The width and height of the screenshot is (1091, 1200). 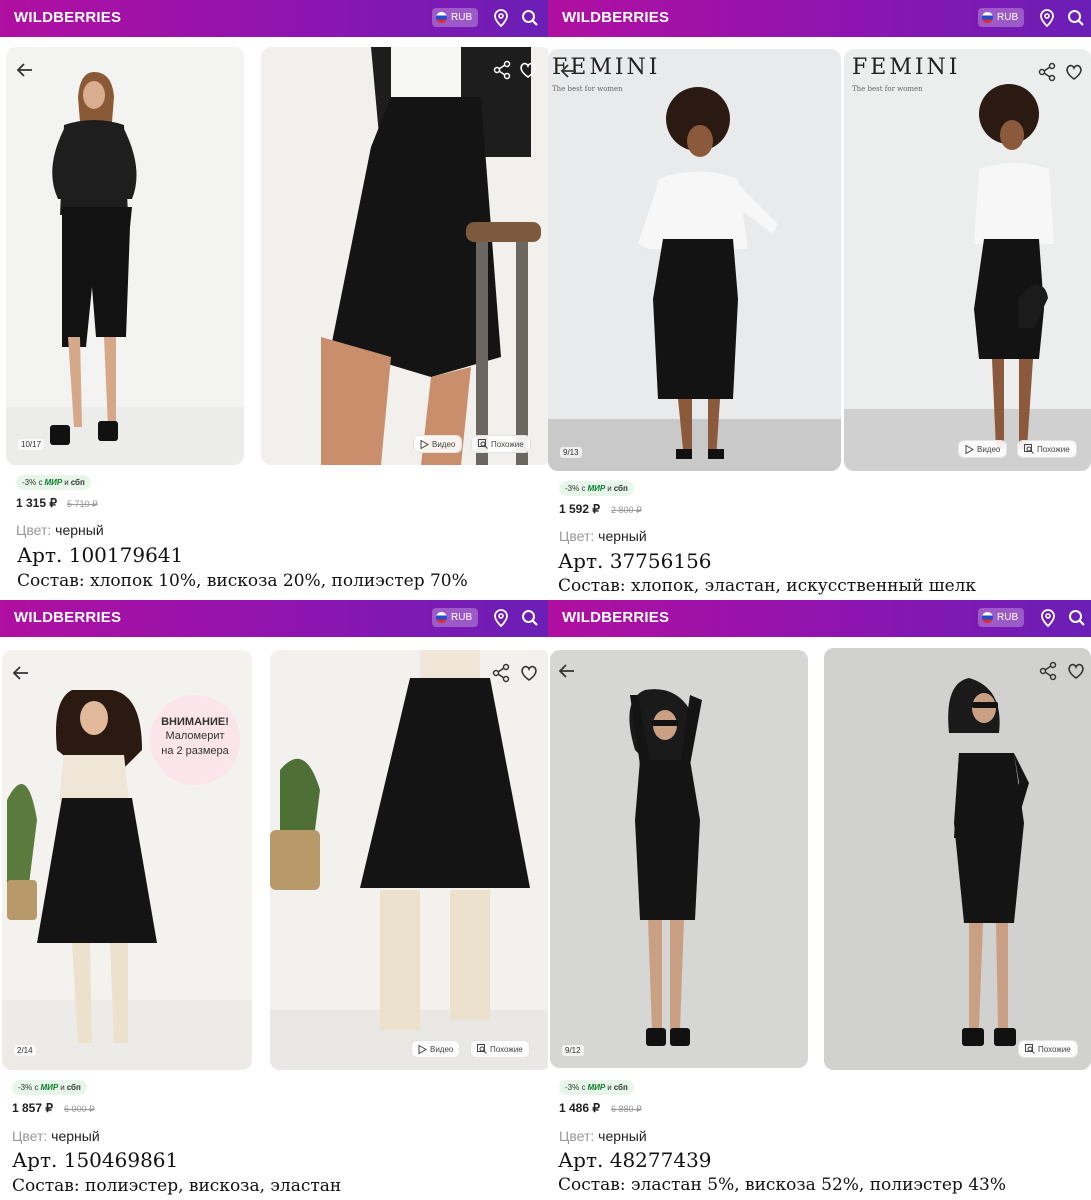 What do you see at coordinates (36, 503) in the screenshot?
I see `current-price: 1 315 ₽` at bounding box center [36, 503].